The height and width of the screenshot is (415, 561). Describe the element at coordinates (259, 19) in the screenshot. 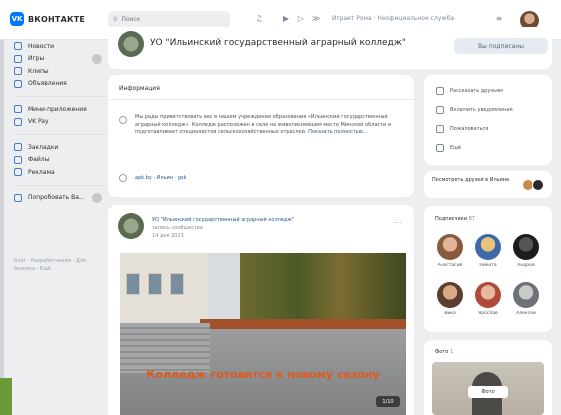

I see `bell-icon: ♫` at that location.